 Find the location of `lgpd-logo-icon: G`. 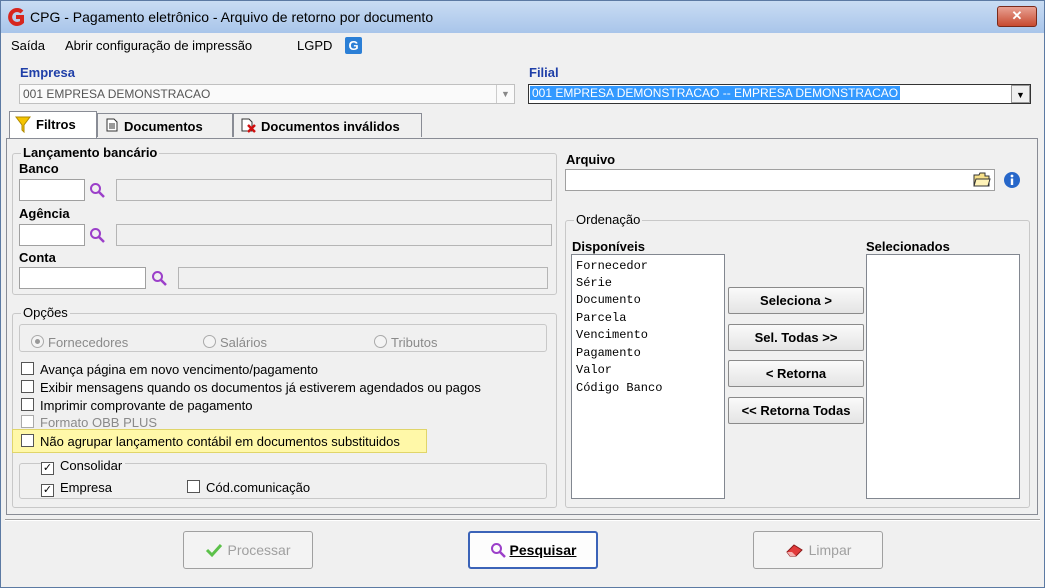

lgpd-logo-icon: G is located at coordinates (353, 45).